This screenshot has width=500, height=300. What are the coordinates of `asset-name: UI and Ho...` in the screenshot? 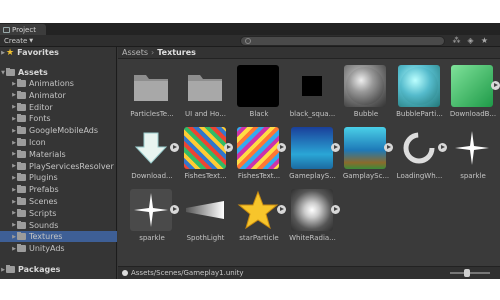 It's located at (205, 114).